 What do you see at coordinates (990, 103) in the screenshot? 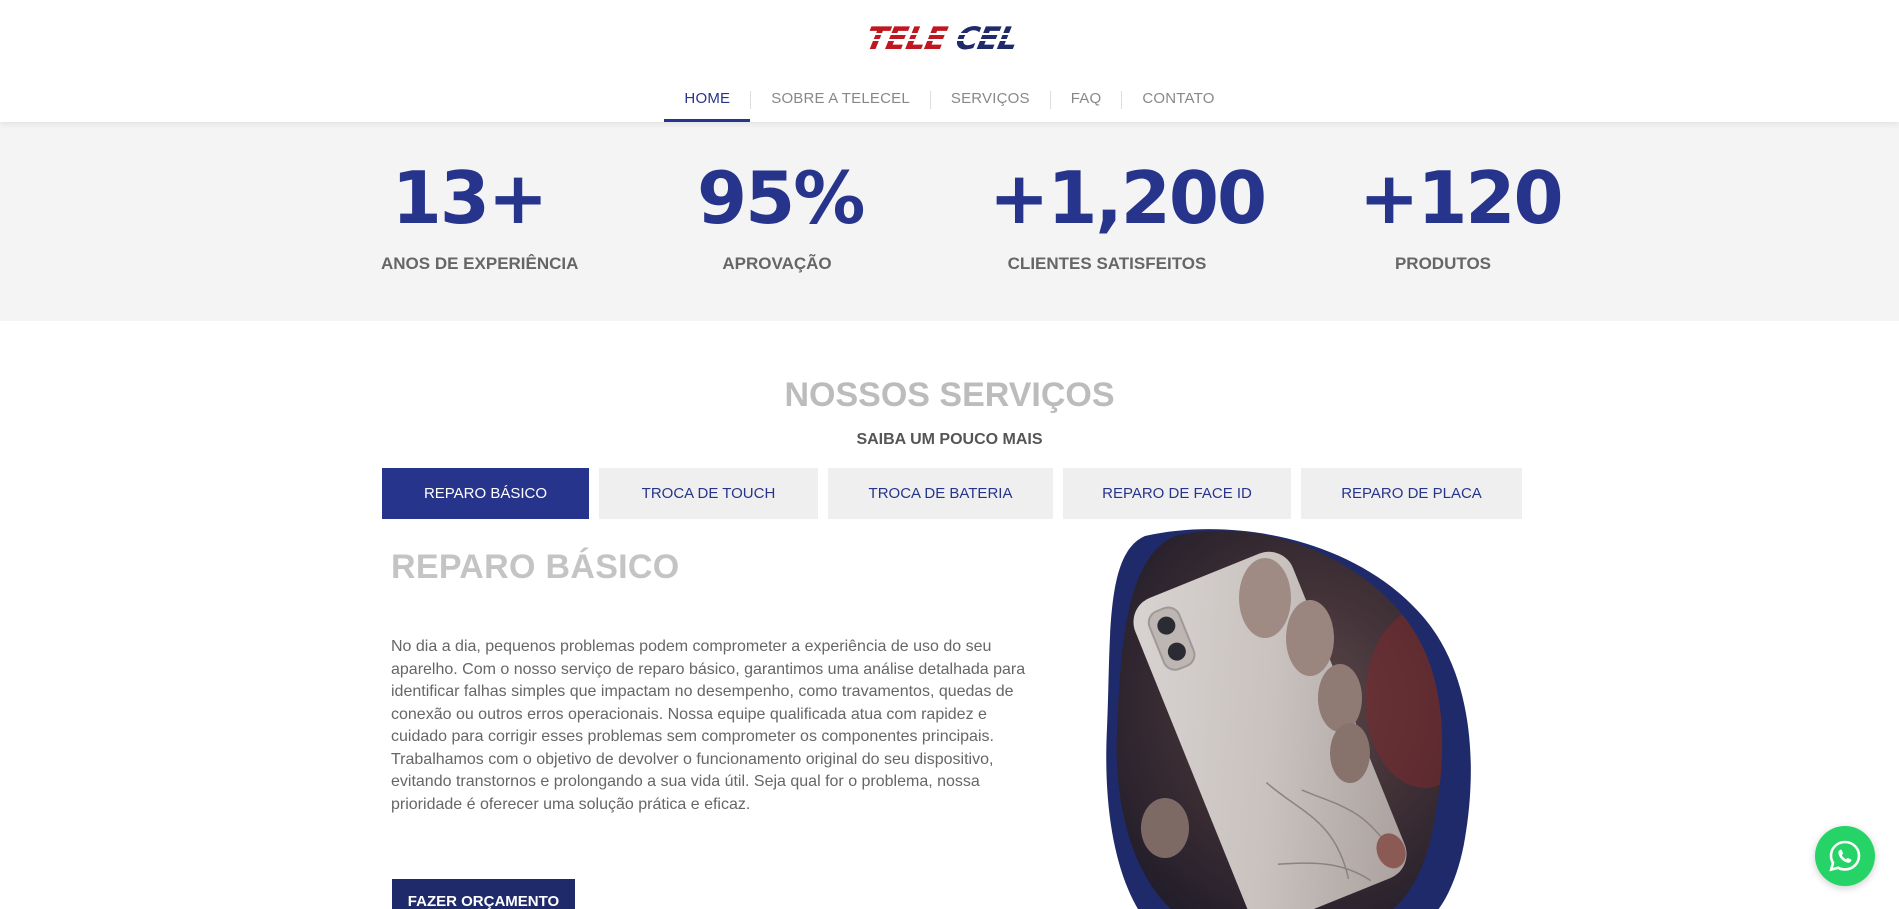
I see `nav-servicos: SERVIÇOS` at bounding box center [990, 103].